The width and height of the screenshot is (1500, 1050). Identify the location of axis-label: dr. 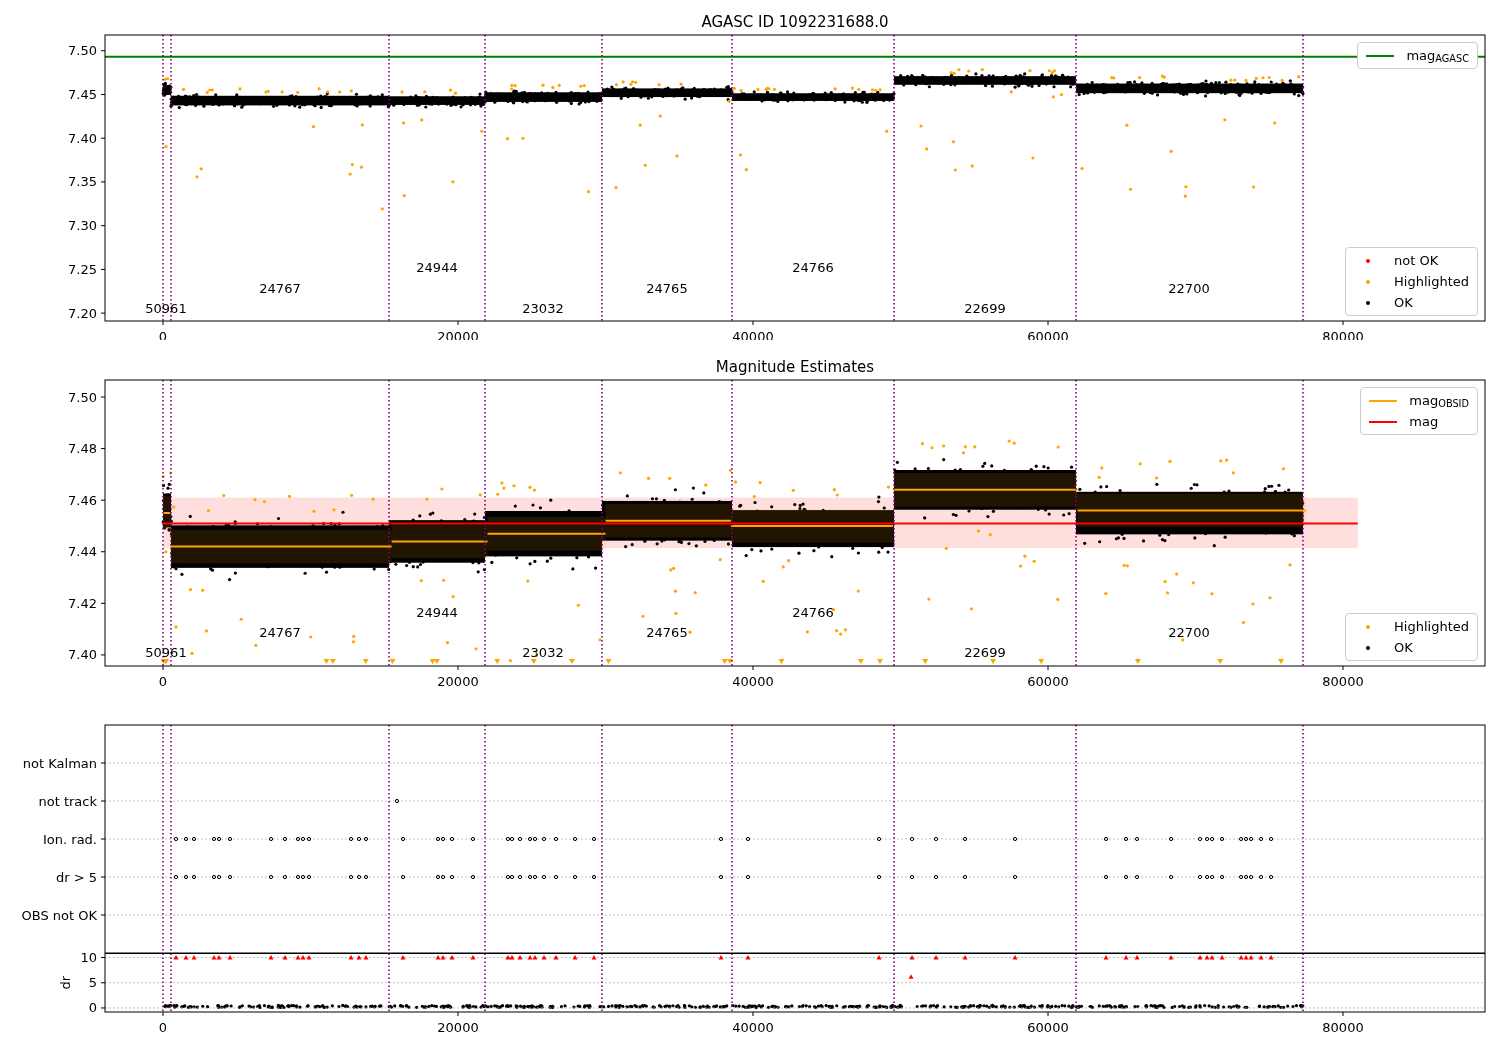
(65, 982).